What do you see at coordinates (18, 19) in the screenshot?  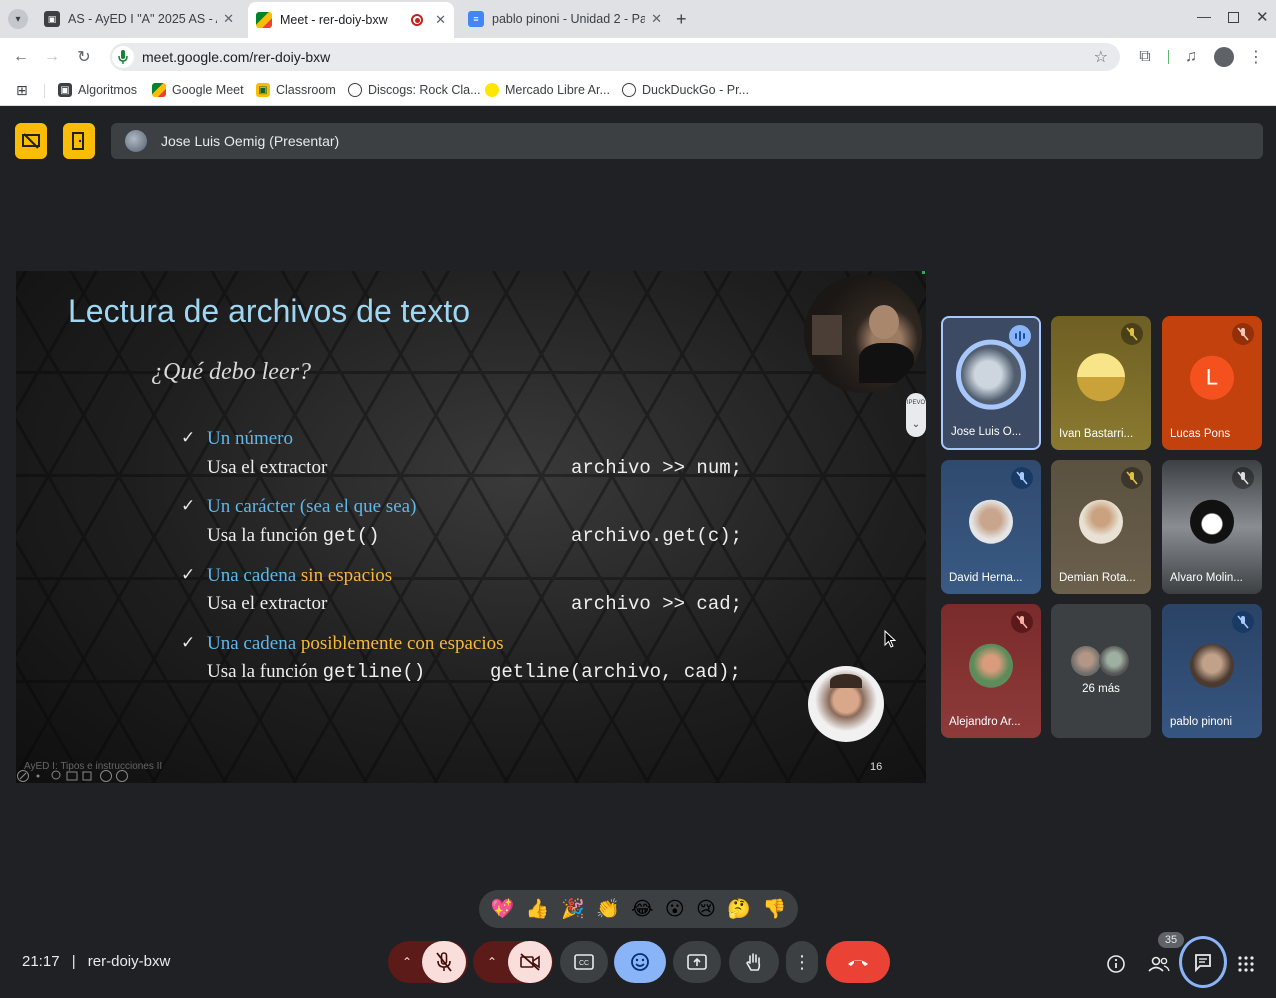 I see `tab-search-button: ▾` at bounding box center [18, 19].